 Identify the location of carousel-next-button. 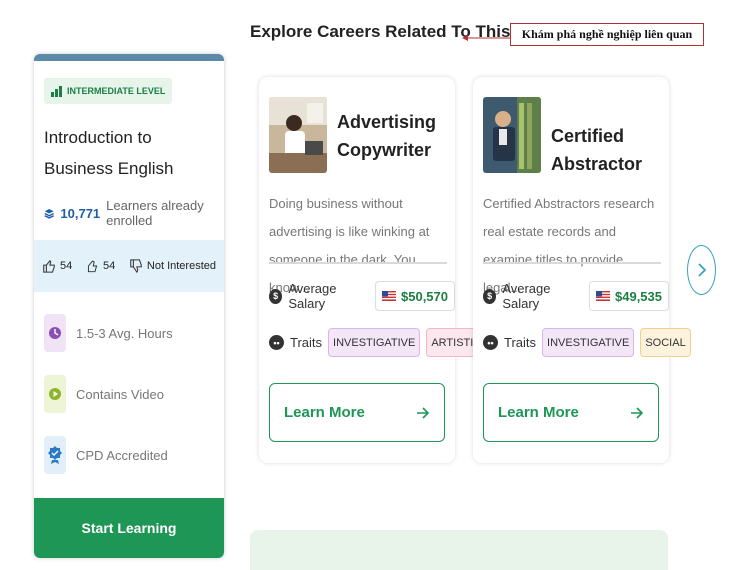
(701, 270).